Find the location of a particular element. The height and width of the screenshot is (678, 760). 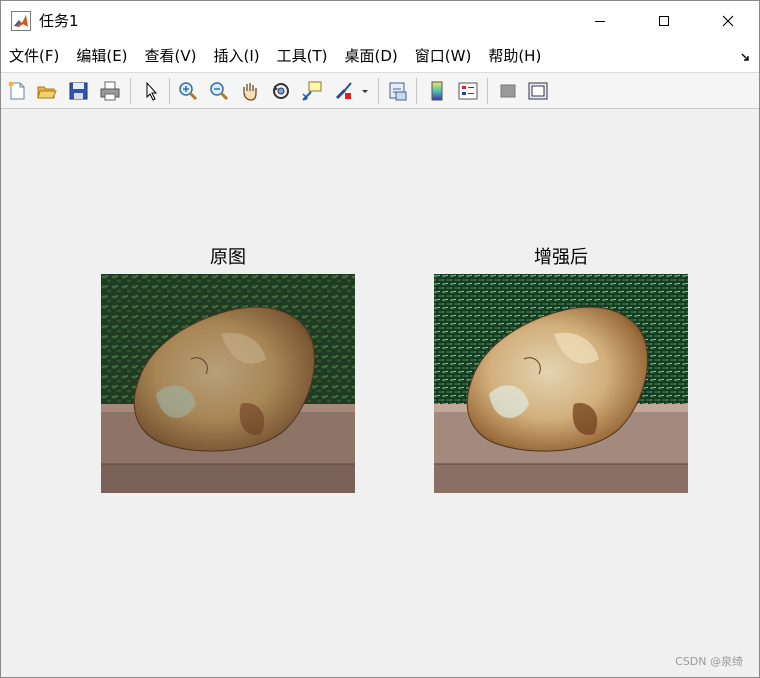

maximize-icon is located at coordinates (664, 21).